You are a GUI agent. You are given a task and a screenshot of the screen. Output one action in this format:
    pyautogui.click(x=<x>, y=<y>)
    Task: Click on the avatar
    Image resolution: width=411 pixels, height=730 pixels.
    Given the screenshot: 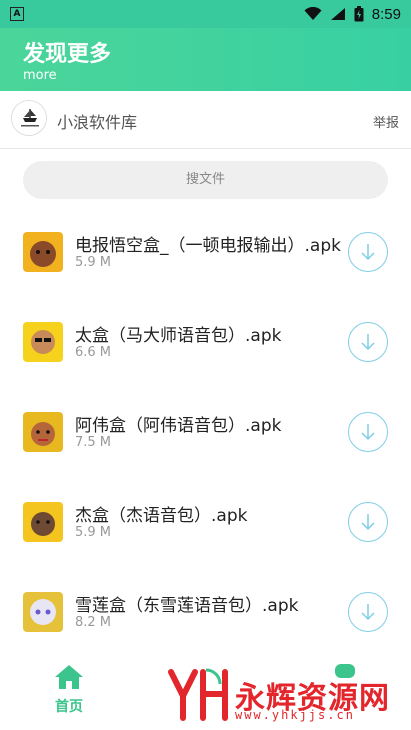 What is the action you would take?
    pyautogui.click(x=29, y=118)
    